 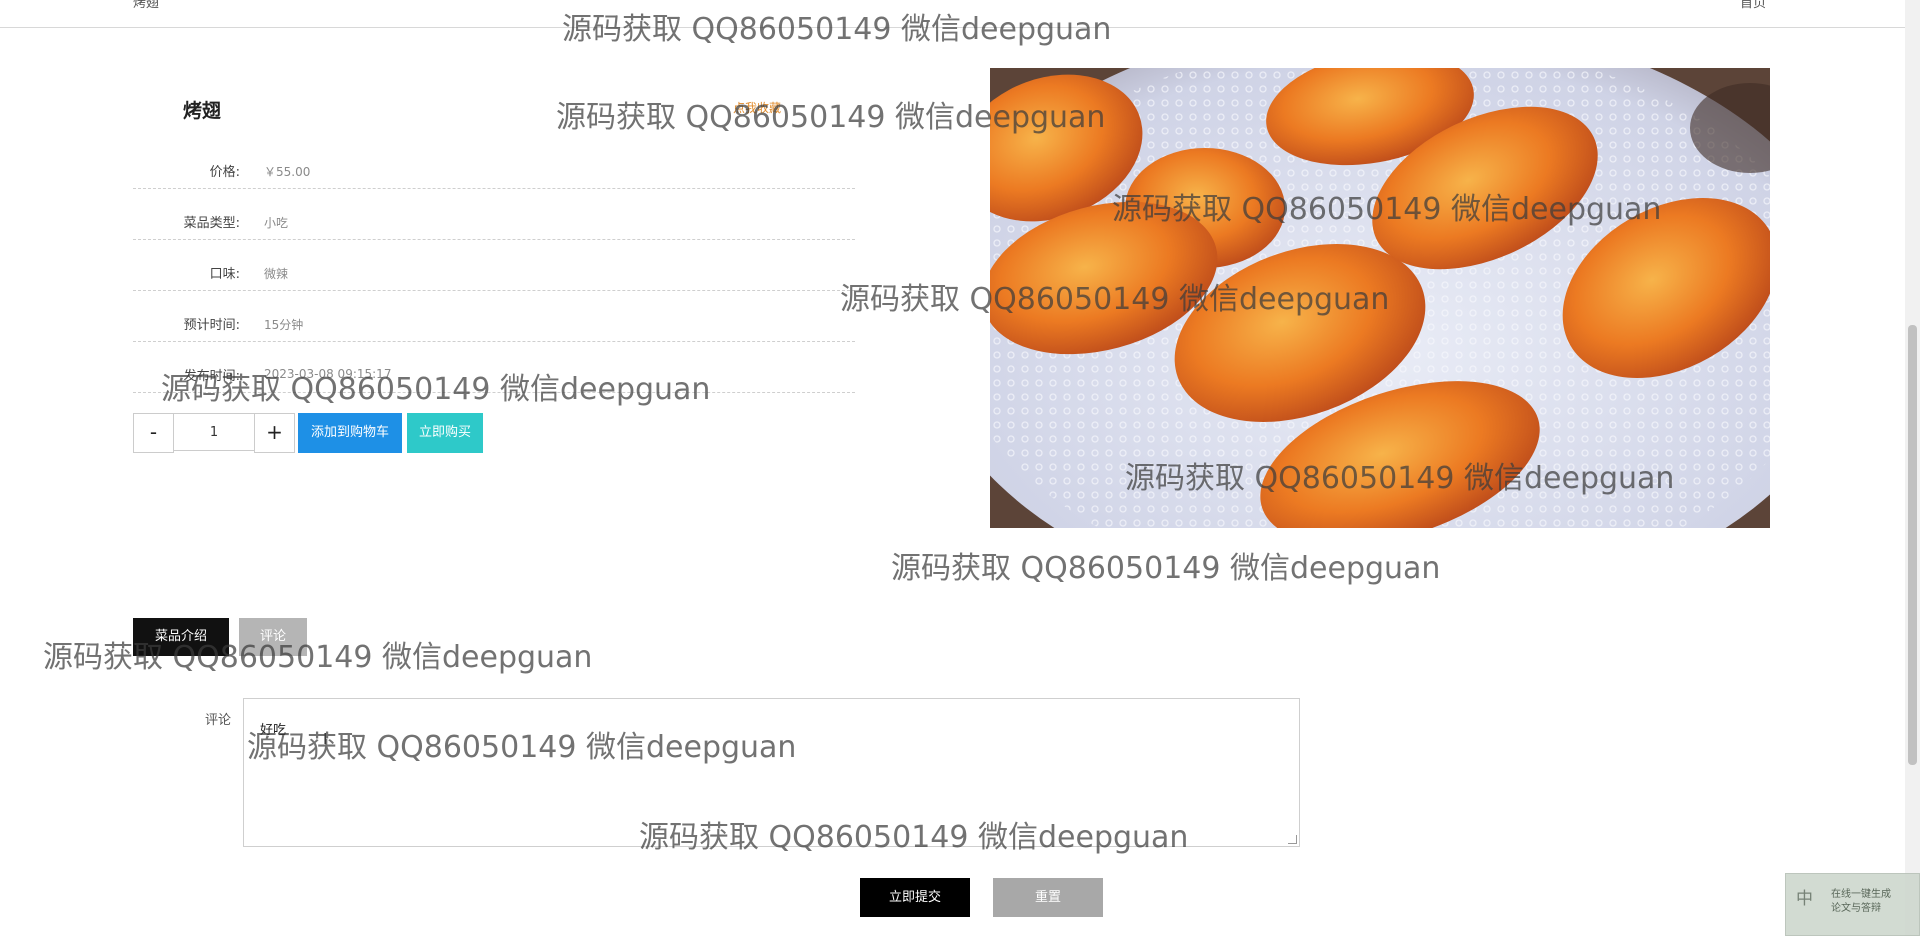 What do you see at coordinates (1292, 839) in the screenshot?
I see `resize-handle` at bounding box center [1292, 839].